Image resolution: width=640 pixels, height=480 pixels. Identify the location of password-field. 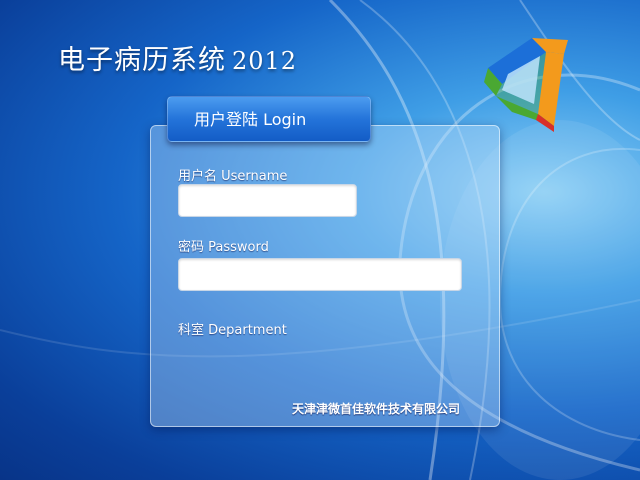
(320, 274).